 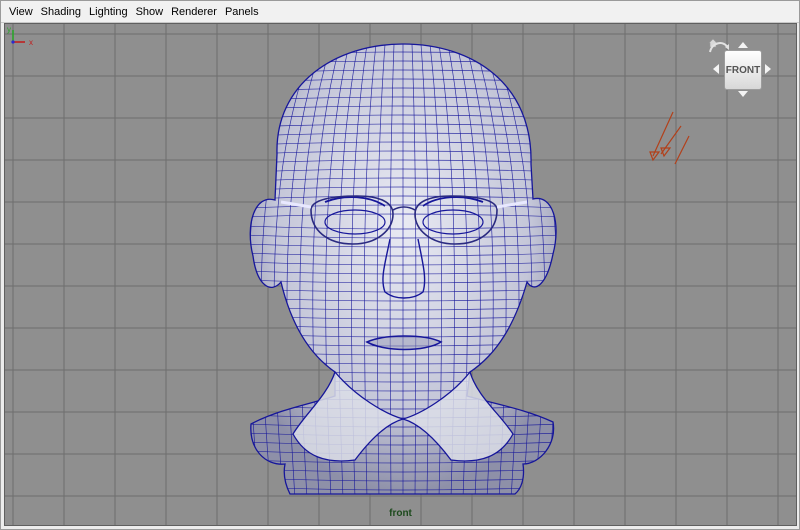 I want to click on viewcube-front-face: FRONT, so click(x=743, y=70).